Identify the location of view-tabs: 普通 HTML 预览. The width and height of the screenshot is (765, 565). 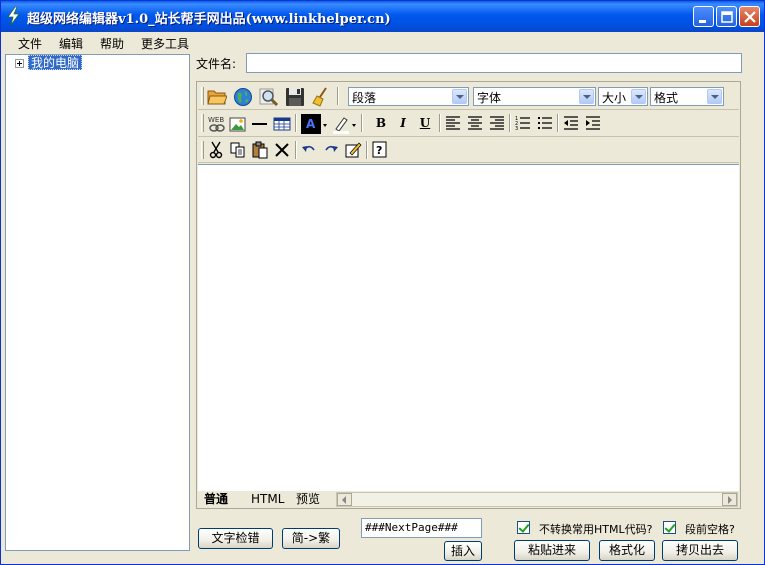
(468, 499).